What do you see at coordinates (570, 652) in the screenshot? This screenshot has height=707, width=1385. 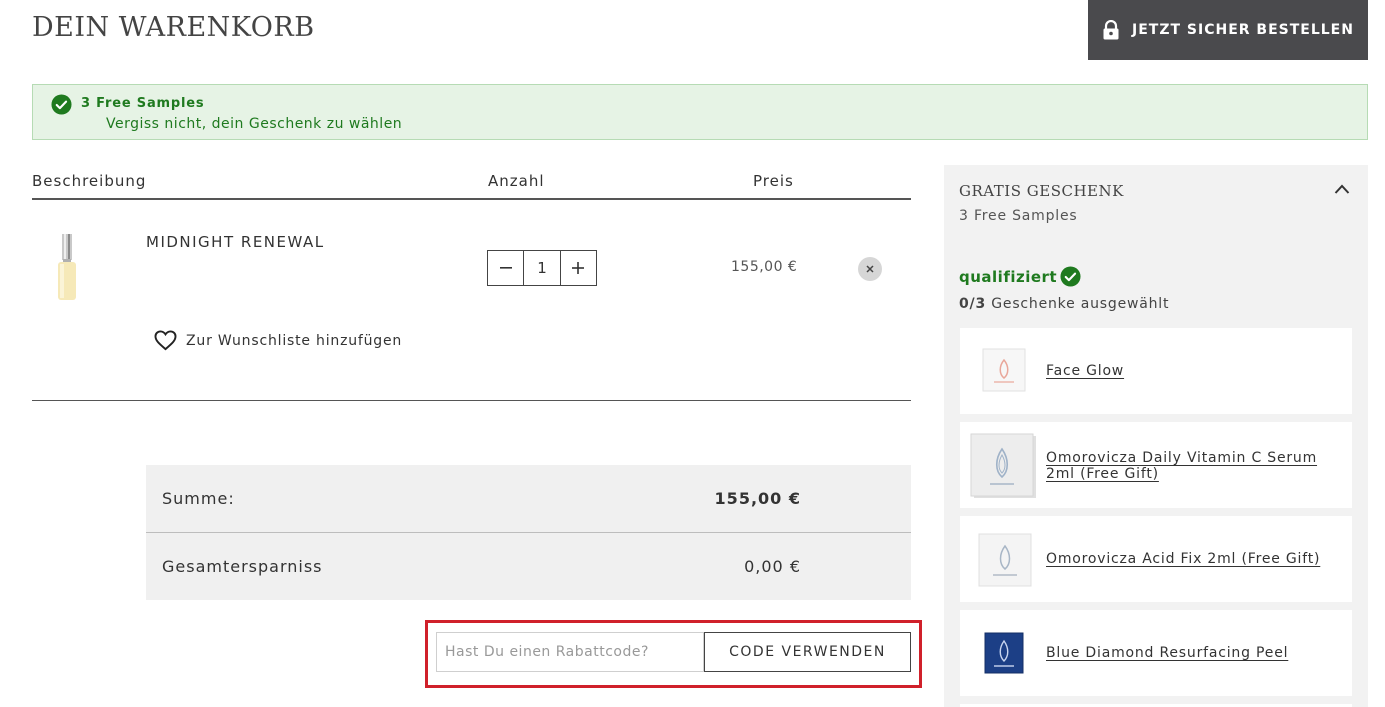 I see `promo-code-input` at bounding box center [570, 652].